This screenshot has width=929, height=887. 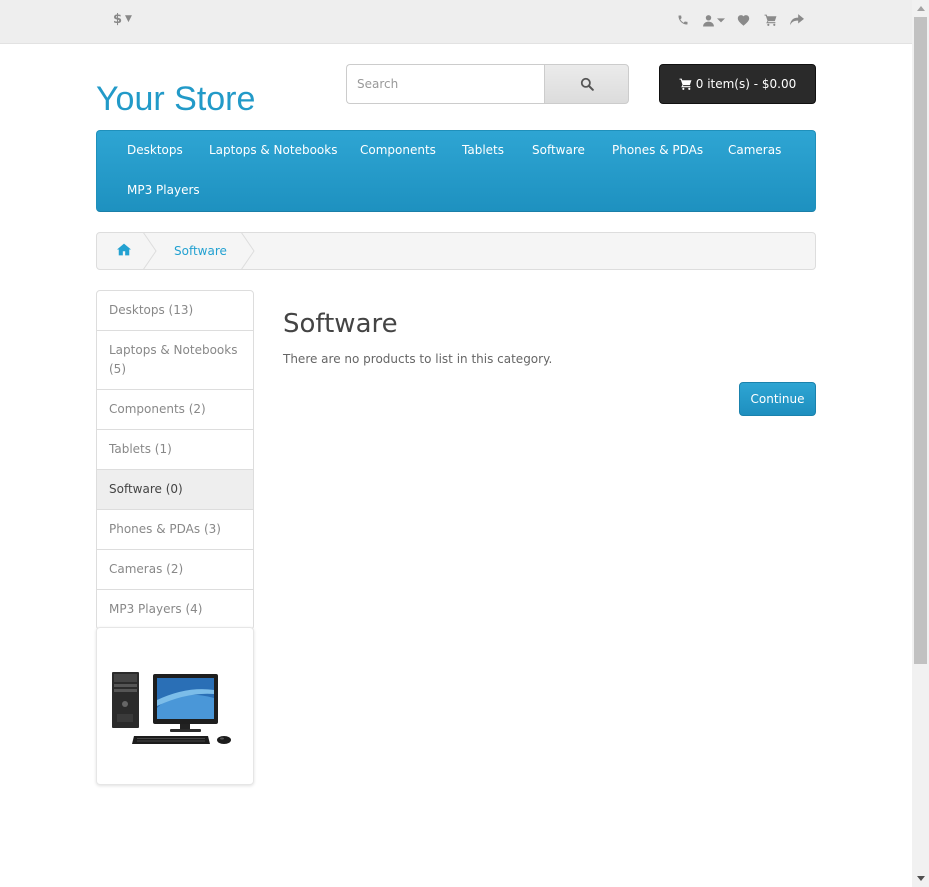 What do you see at coordinates (171, 708) in the screenshot?
I see `desktop-computer-image` at bounding box center [171, 708].